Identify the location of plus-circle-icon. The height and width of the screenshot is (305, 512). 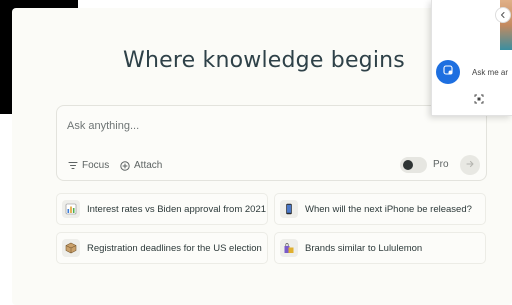
(125, 165).